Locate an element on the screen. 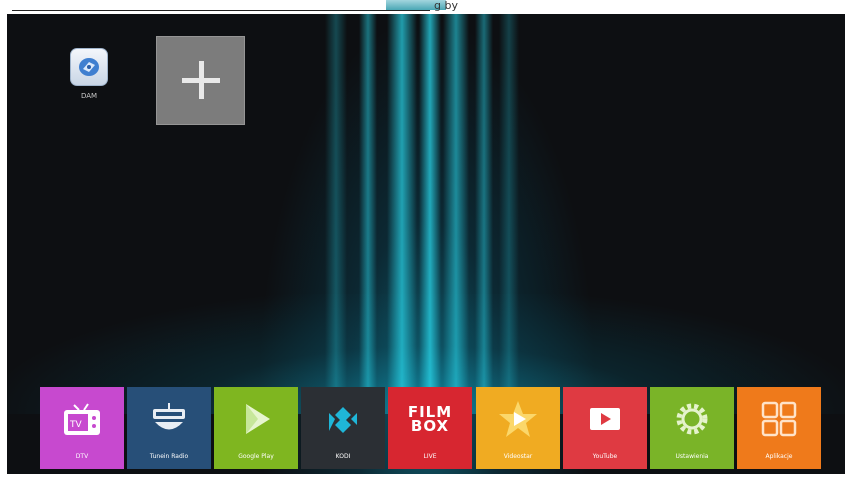 Image resolution: width=851 pixels, height=479 pixels. add-shortcut-button is located at coordinates (200, 80).